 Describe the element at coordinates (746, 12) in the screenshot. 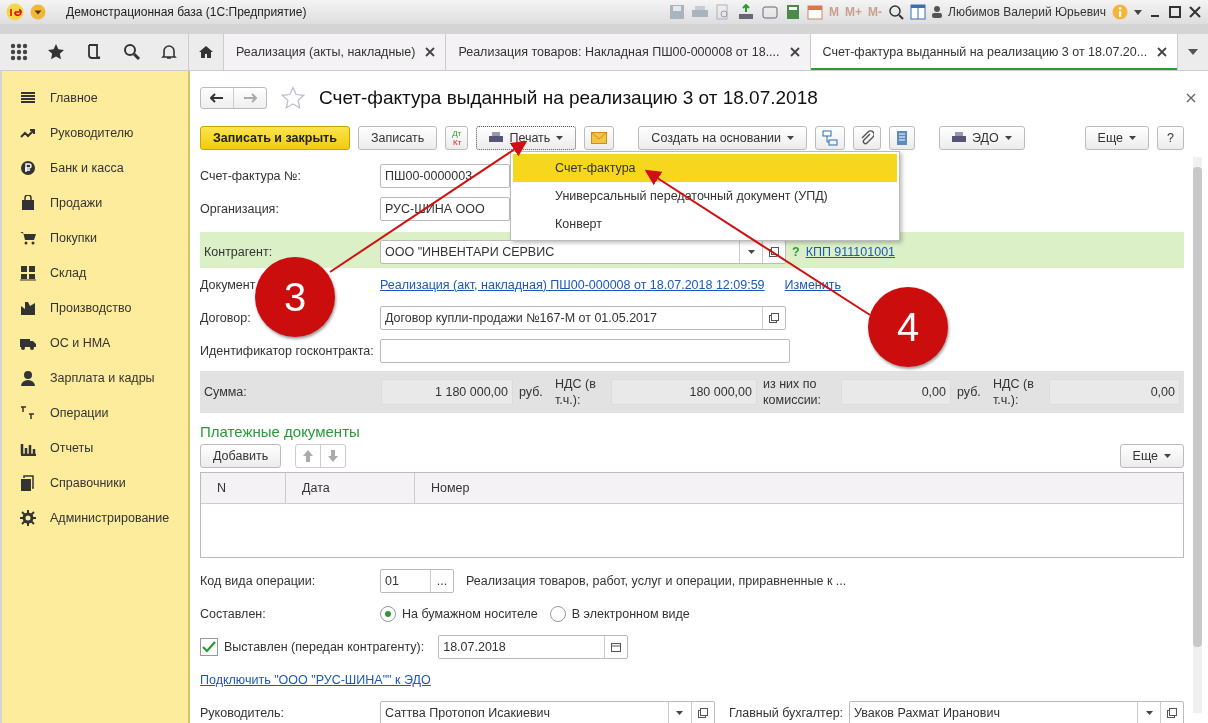

I see `upload-icon` at that location.